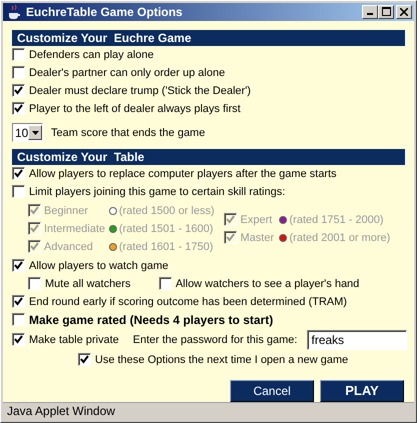 This screenshot has width=417, height=423. I want to click on dropdown-label: Team score that ends the game, so click(128, 132).